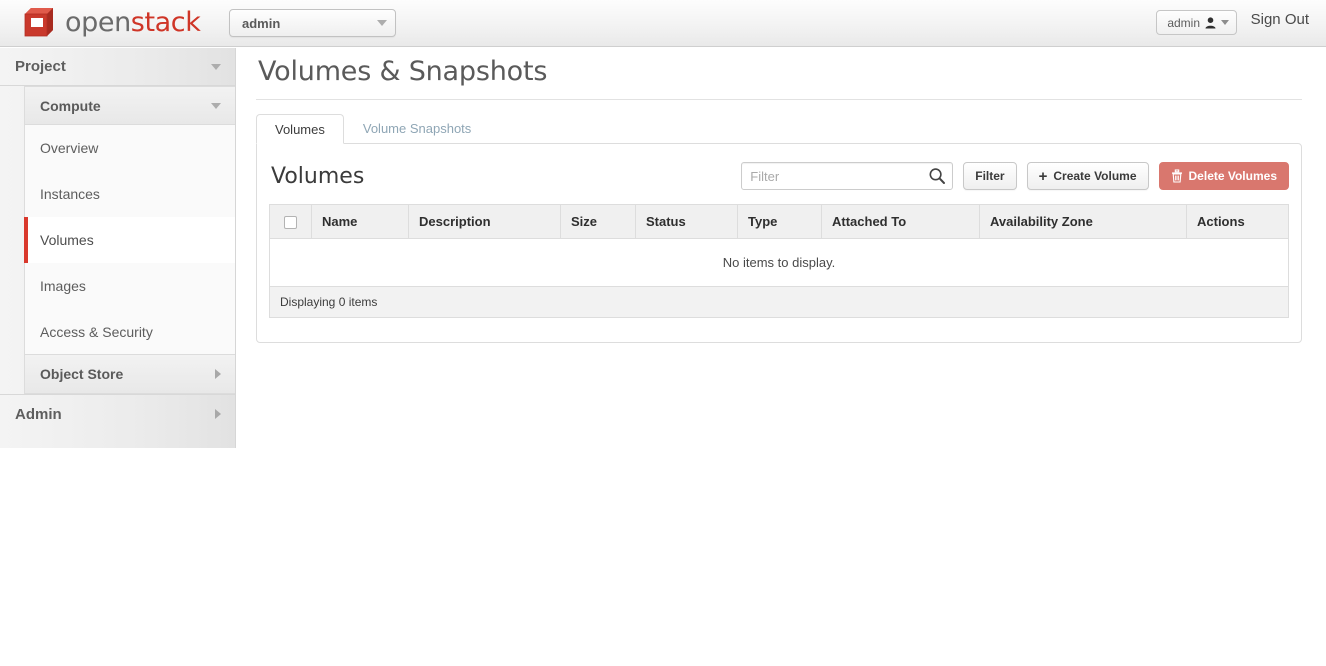 Image resolution: width=1326 pixels, height=666 pixels. I want to click on plus-icon: +, so click(1043, 176).